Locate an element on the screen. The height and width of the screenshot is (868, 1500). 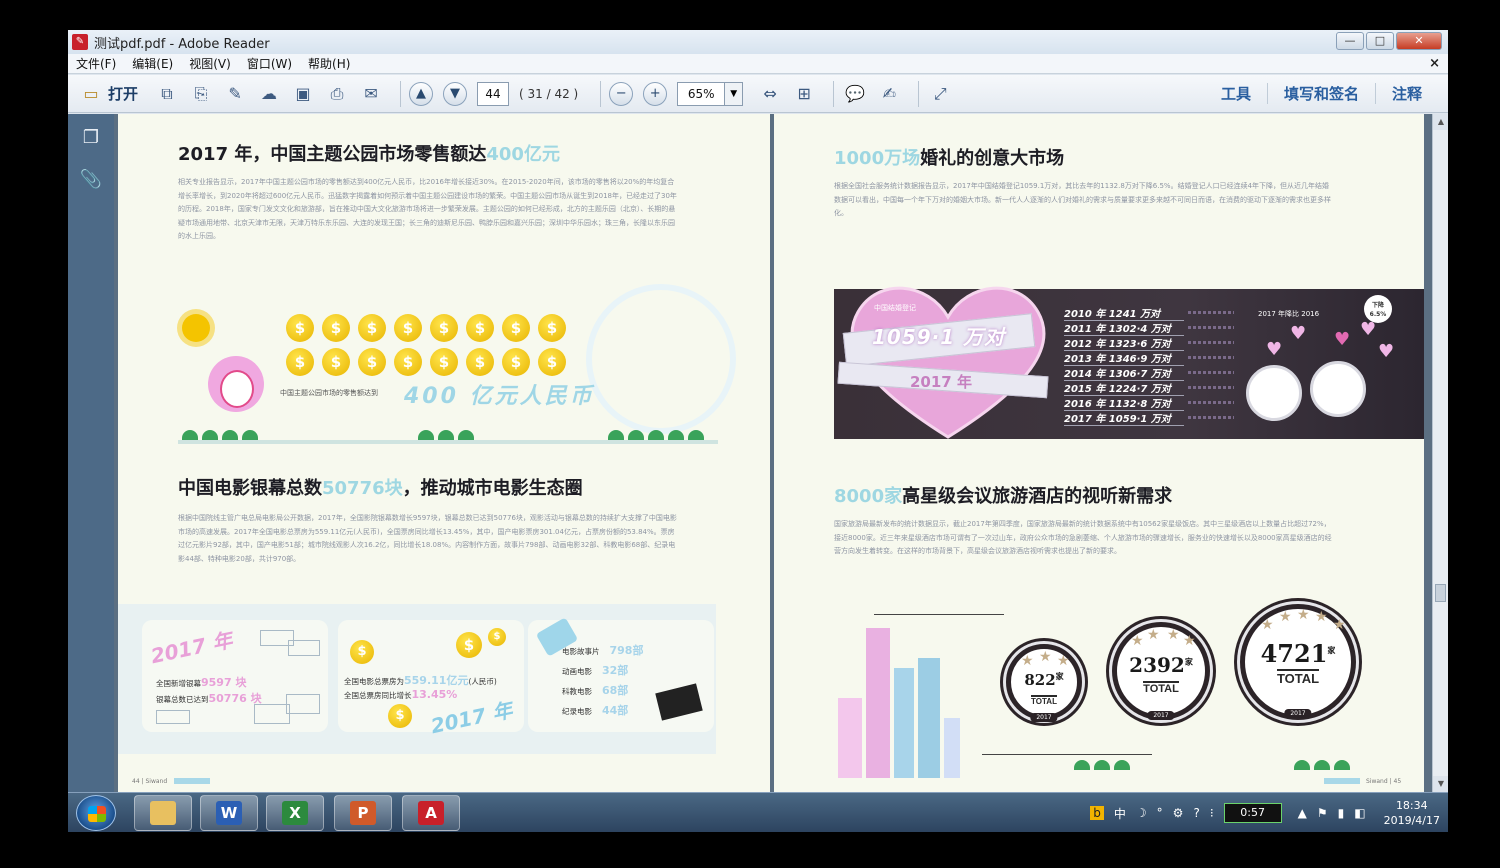
menu-help: 帮助(H) is located at coordinates (329, 63).